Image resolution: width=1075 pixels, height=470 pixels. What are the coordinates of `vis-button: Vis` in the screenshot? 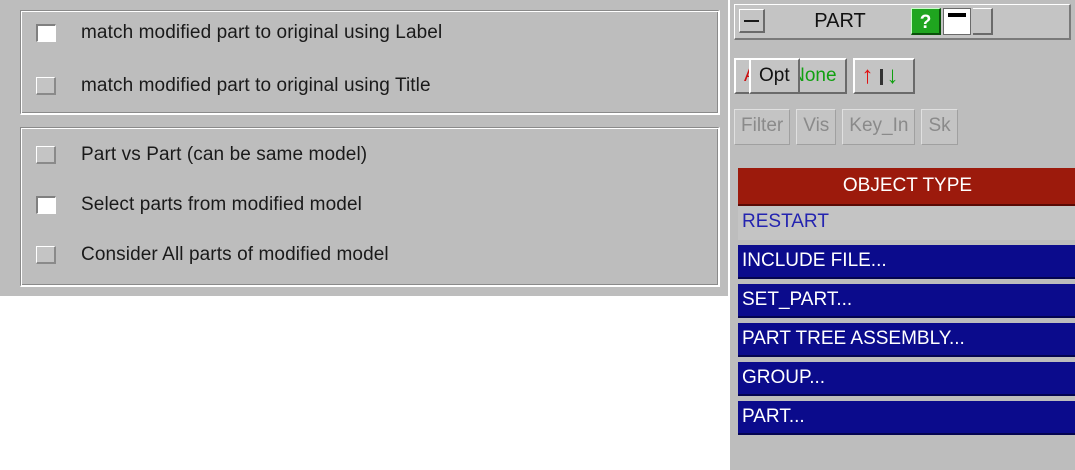 It's located at (816, 127).